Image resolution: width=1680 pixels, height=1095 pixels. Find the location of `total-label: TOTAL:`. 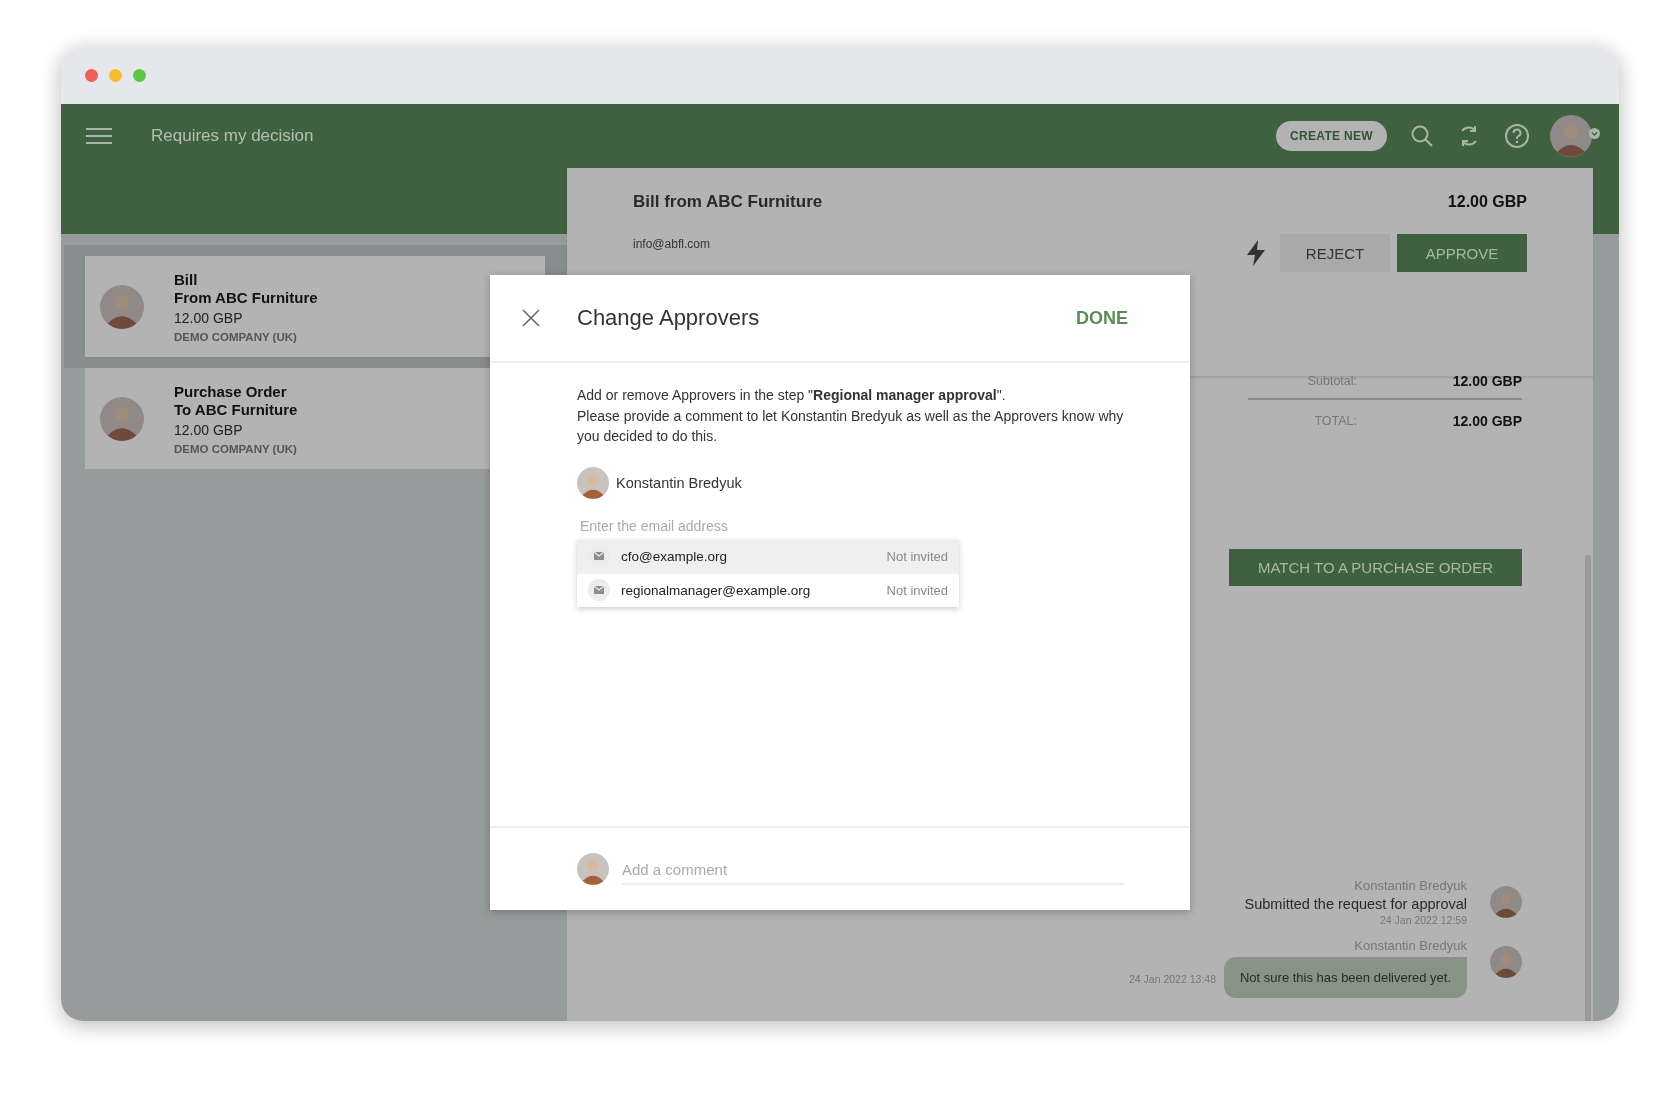

total-label: TOTAL: is located at coordinates (1335, 421).